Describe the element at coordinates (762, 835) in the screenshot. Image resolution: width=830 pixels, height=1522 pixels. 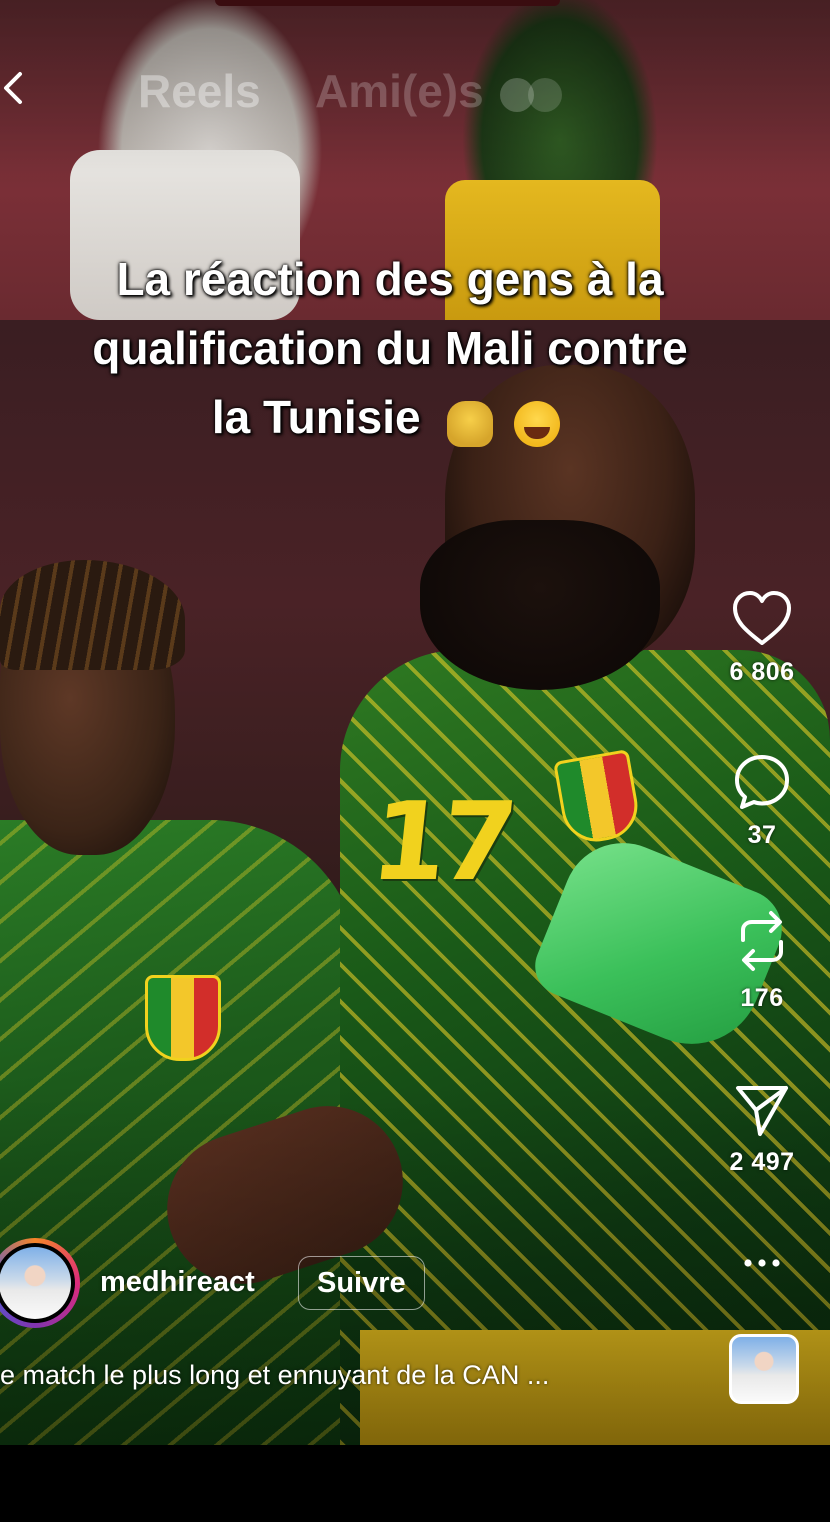
I see `comment-count: 37` at that location.